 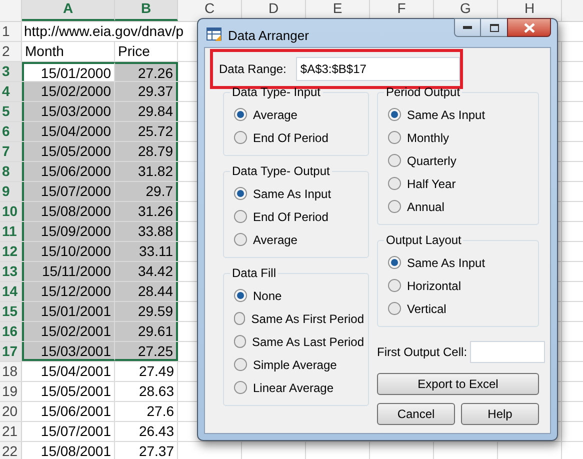 I want to click on radio-label: Quarterly, so click(x=431, y=161).